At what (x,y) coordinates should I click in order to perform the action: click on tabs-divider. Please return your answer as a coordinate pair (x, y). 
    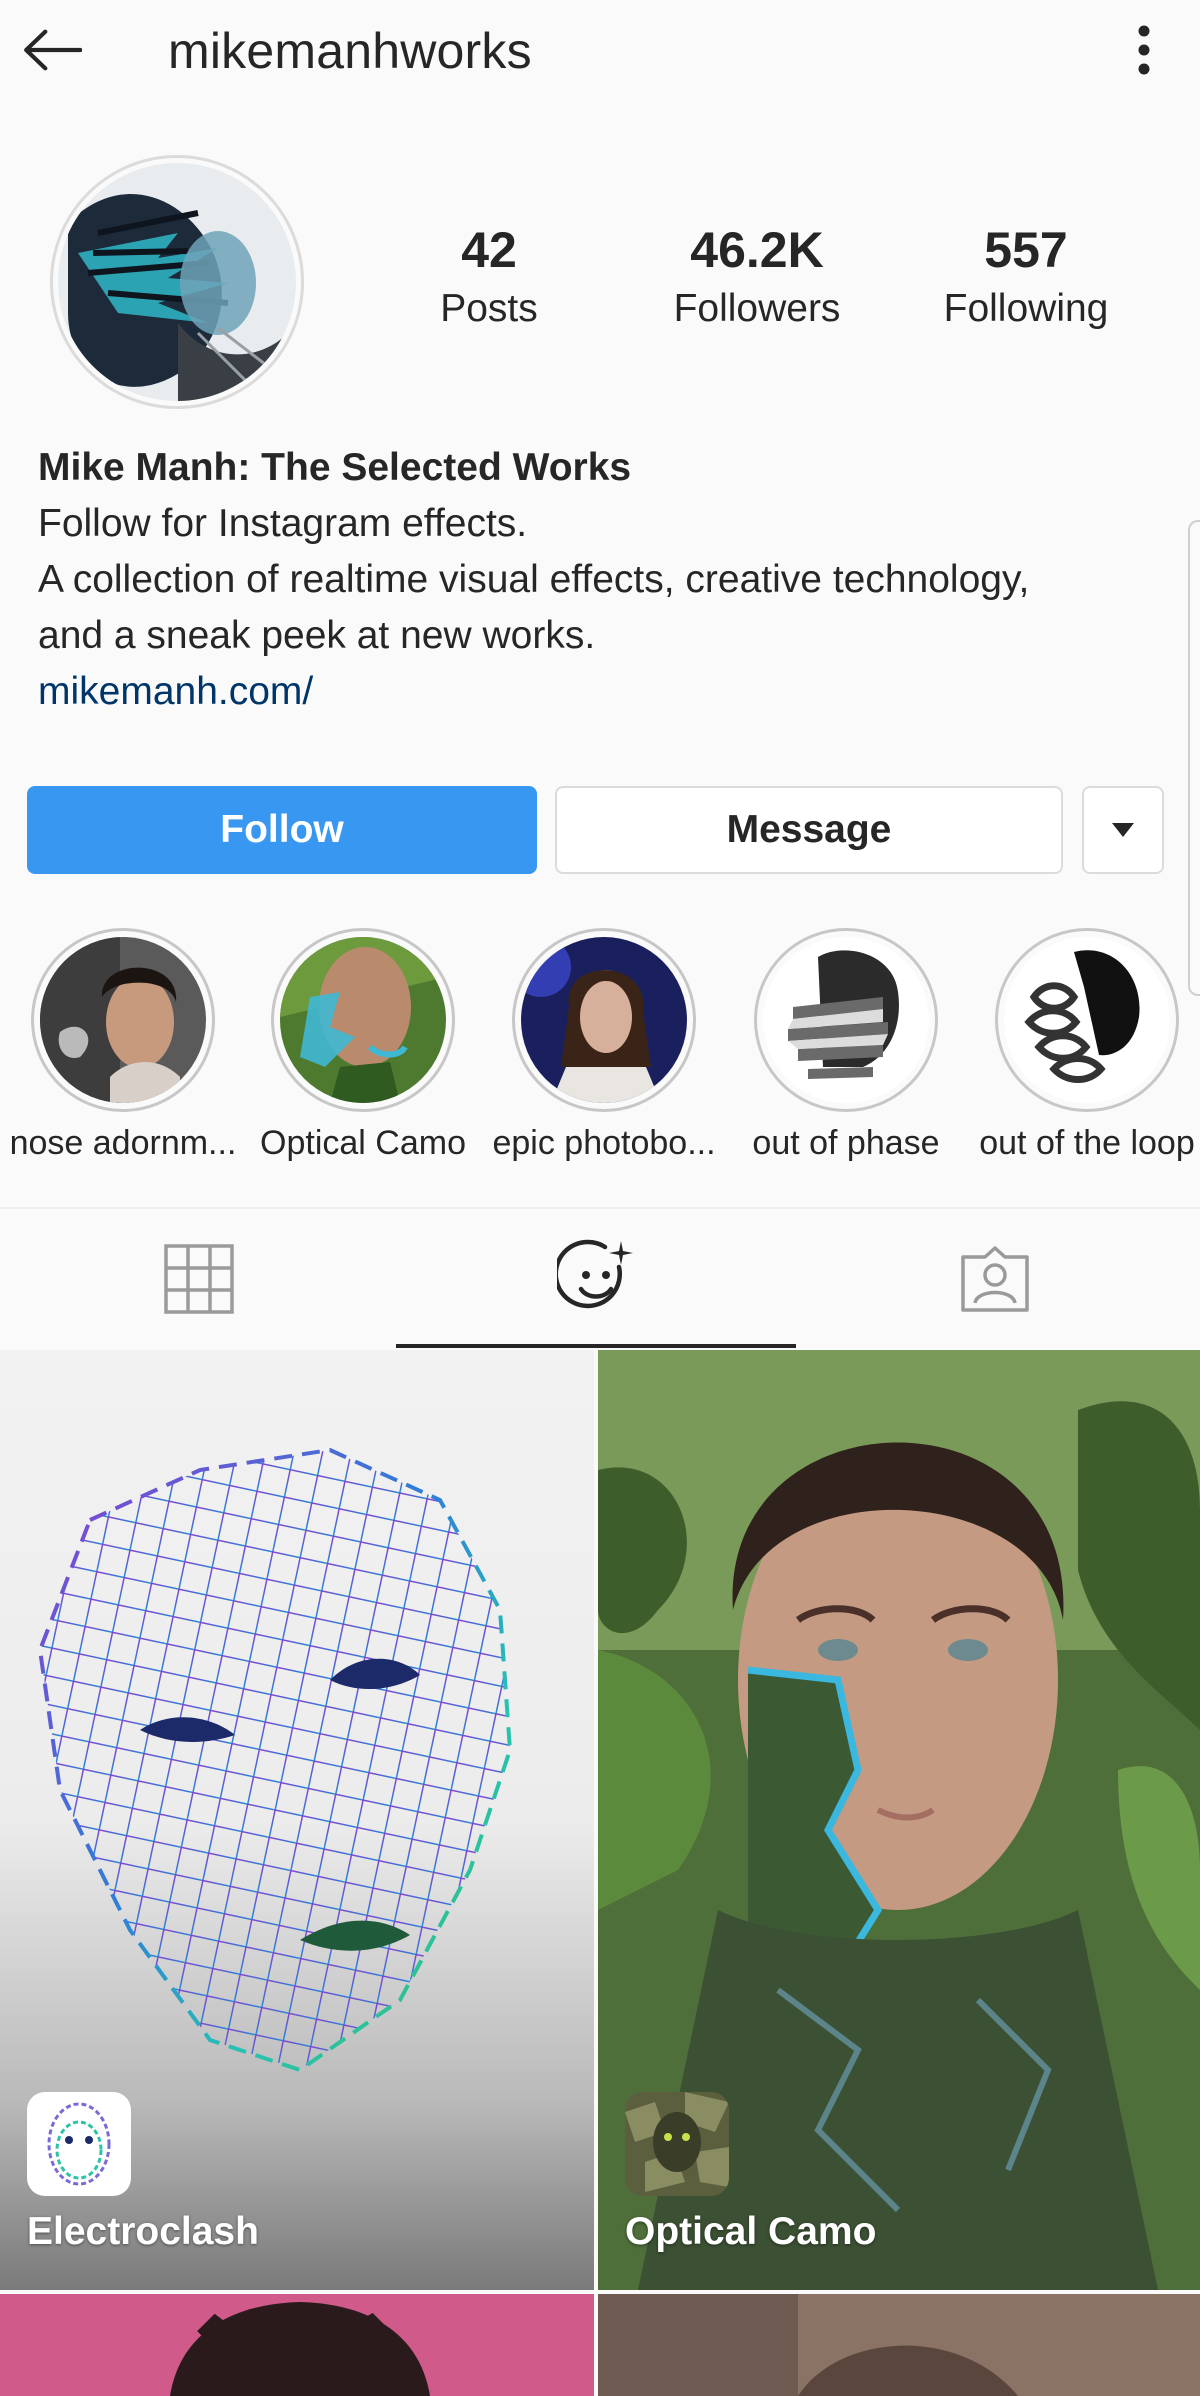
    Looking at the image, I should click on (600, 1208).